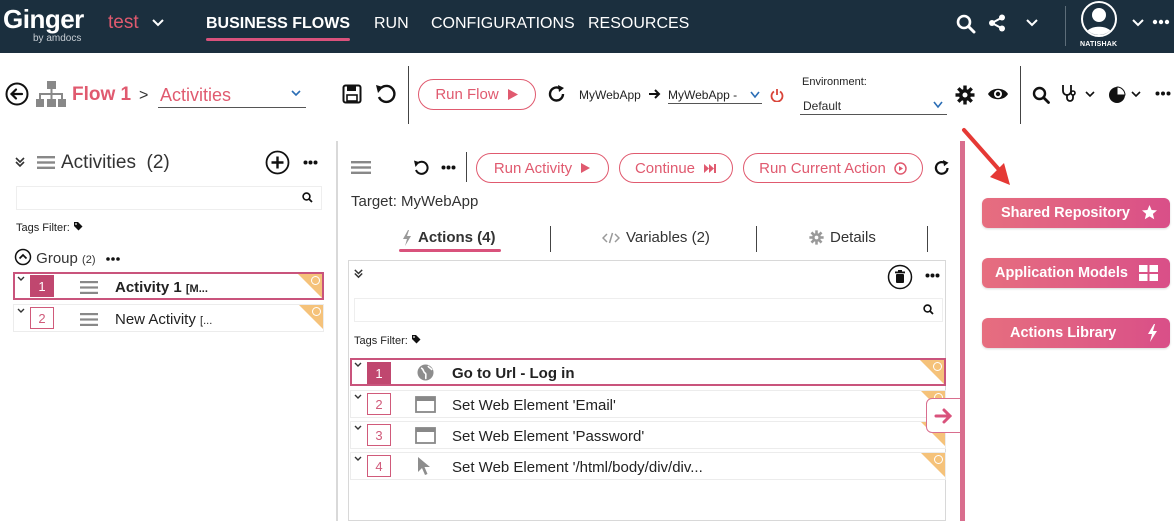 The image size is (1174, 521). Describe the element at coordinates (23, 257) in the screenshot. I see `collapse-group-icon` at that location.